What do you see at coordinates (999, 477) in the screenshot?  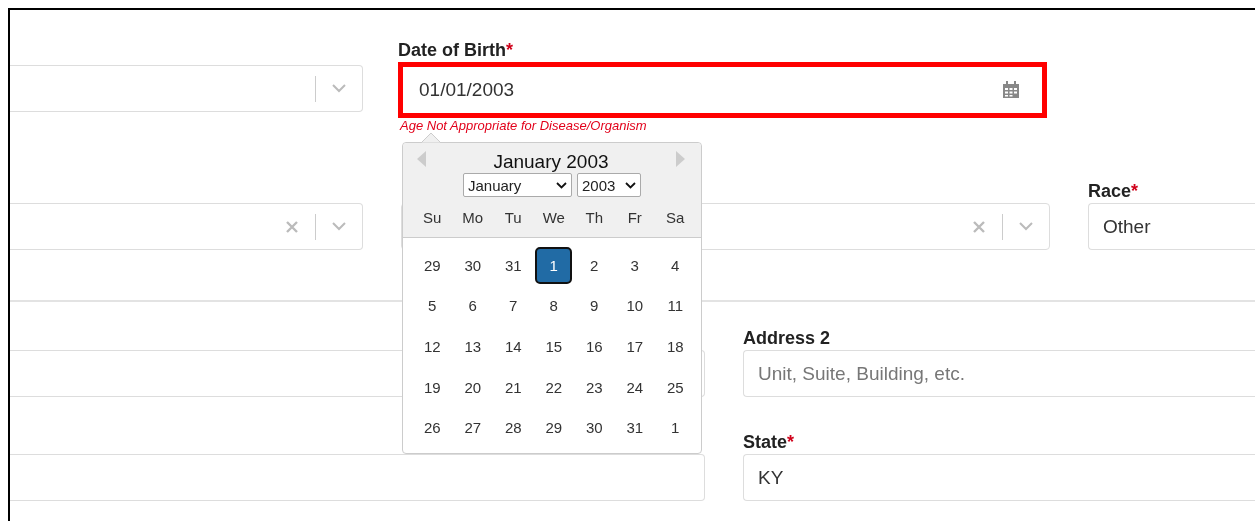 I see `text-field: KY` at bounding box center [999, 477].